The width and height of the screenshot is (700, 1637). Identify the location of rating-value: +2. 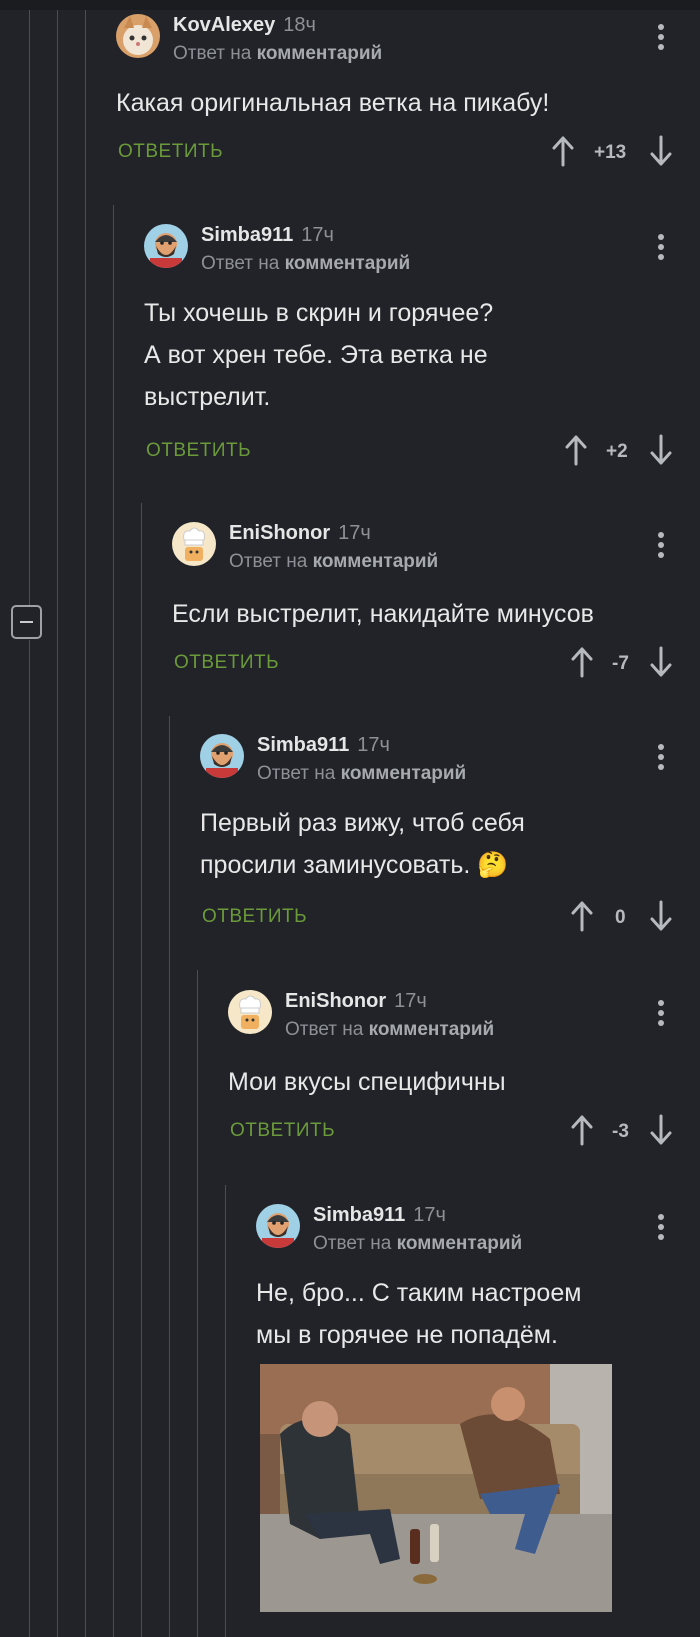
(617, 451).